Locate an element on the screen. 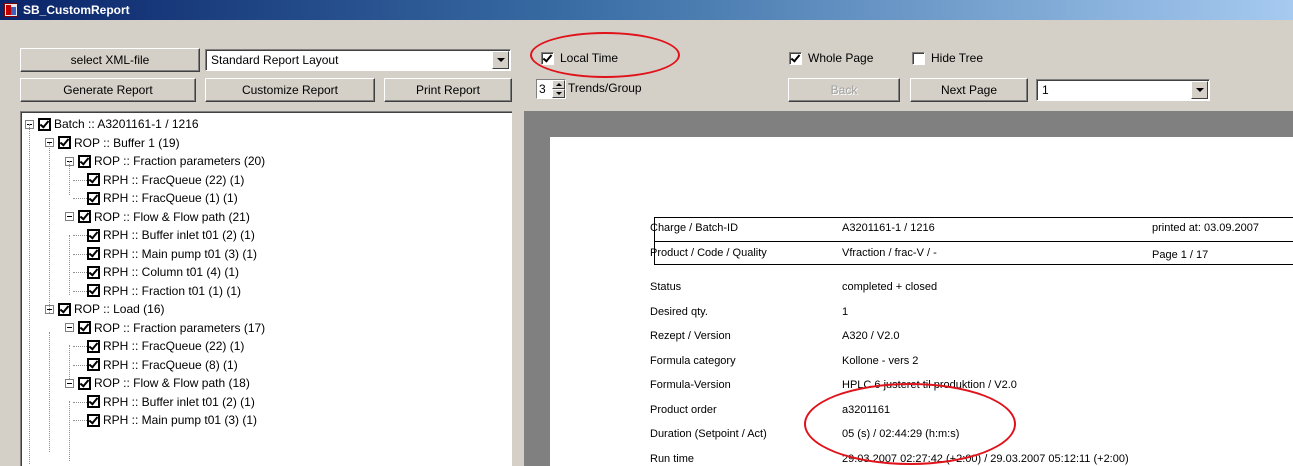 The width and height of the screenshot is (1293, 466). report-header-value: A3201161-1 / 1216 is located at coordinates (888, 228).